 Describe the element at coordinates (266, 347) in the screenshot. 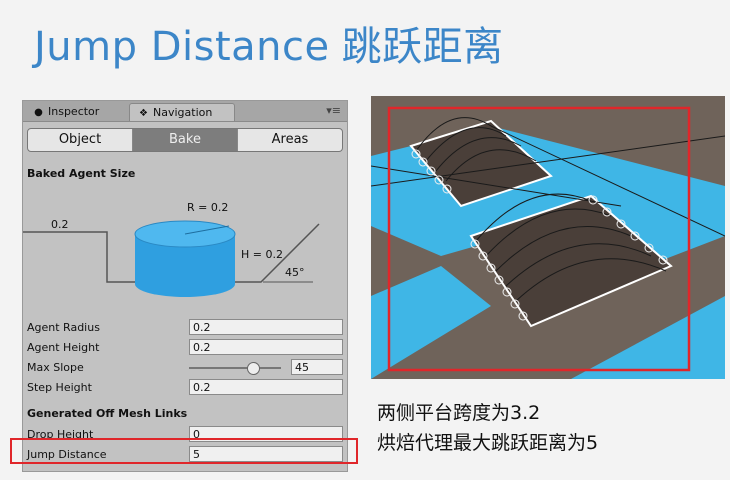

I see `agent-height-field: 0.2` at that location.